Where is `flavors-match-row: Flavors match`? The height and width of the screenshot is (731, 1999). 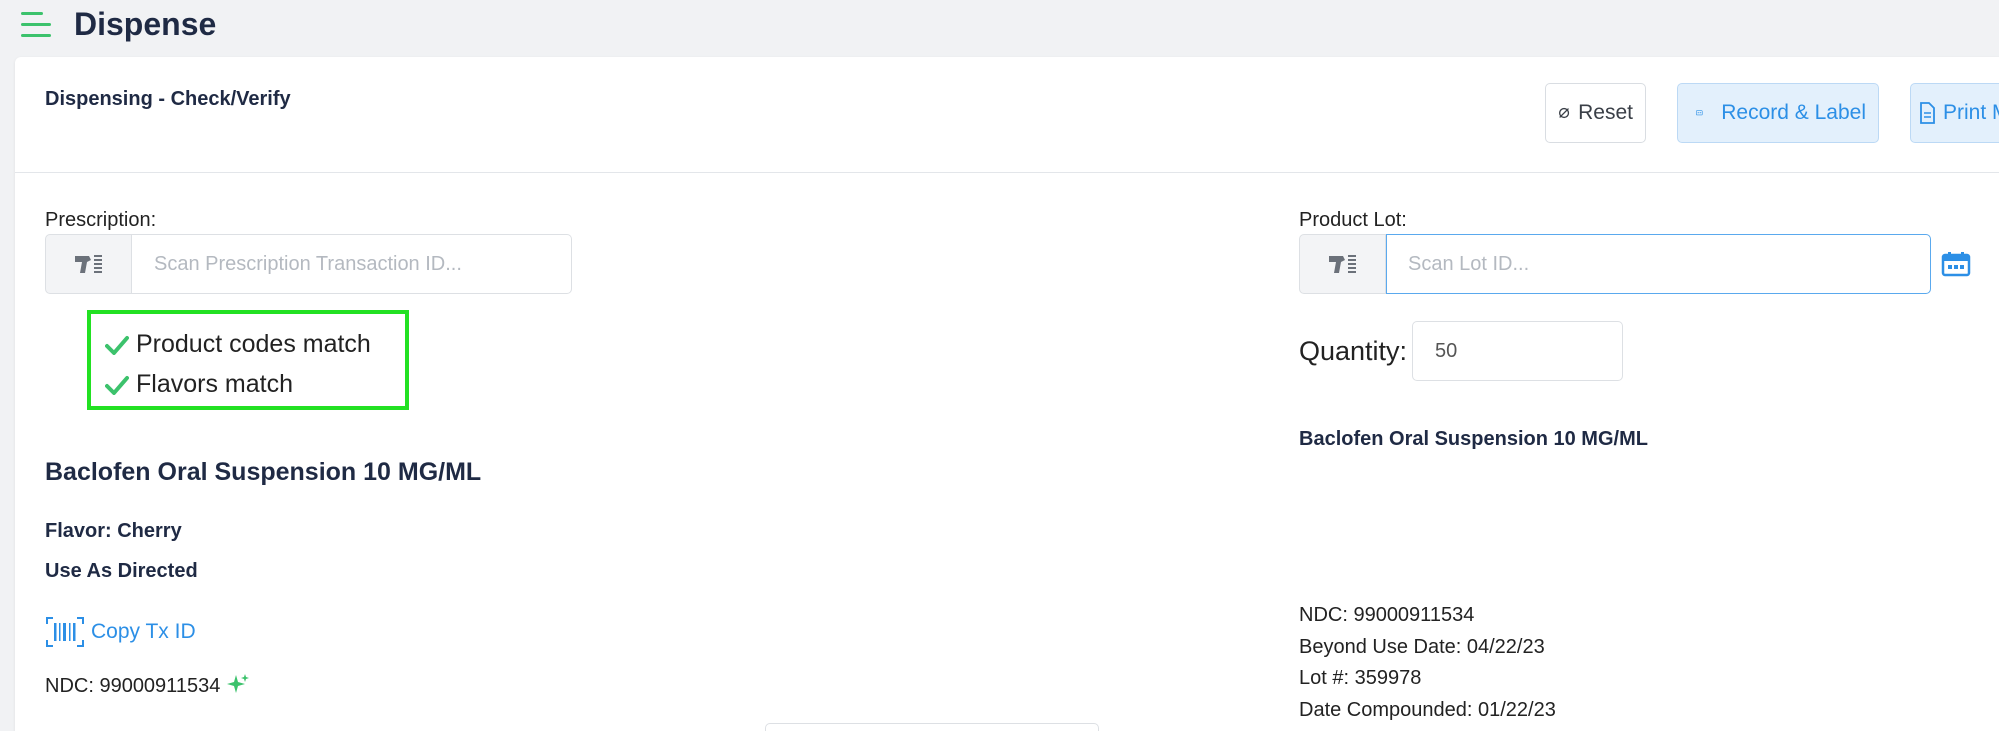 flavors-match-row: Flavors match is located at coordinates (199, 384).